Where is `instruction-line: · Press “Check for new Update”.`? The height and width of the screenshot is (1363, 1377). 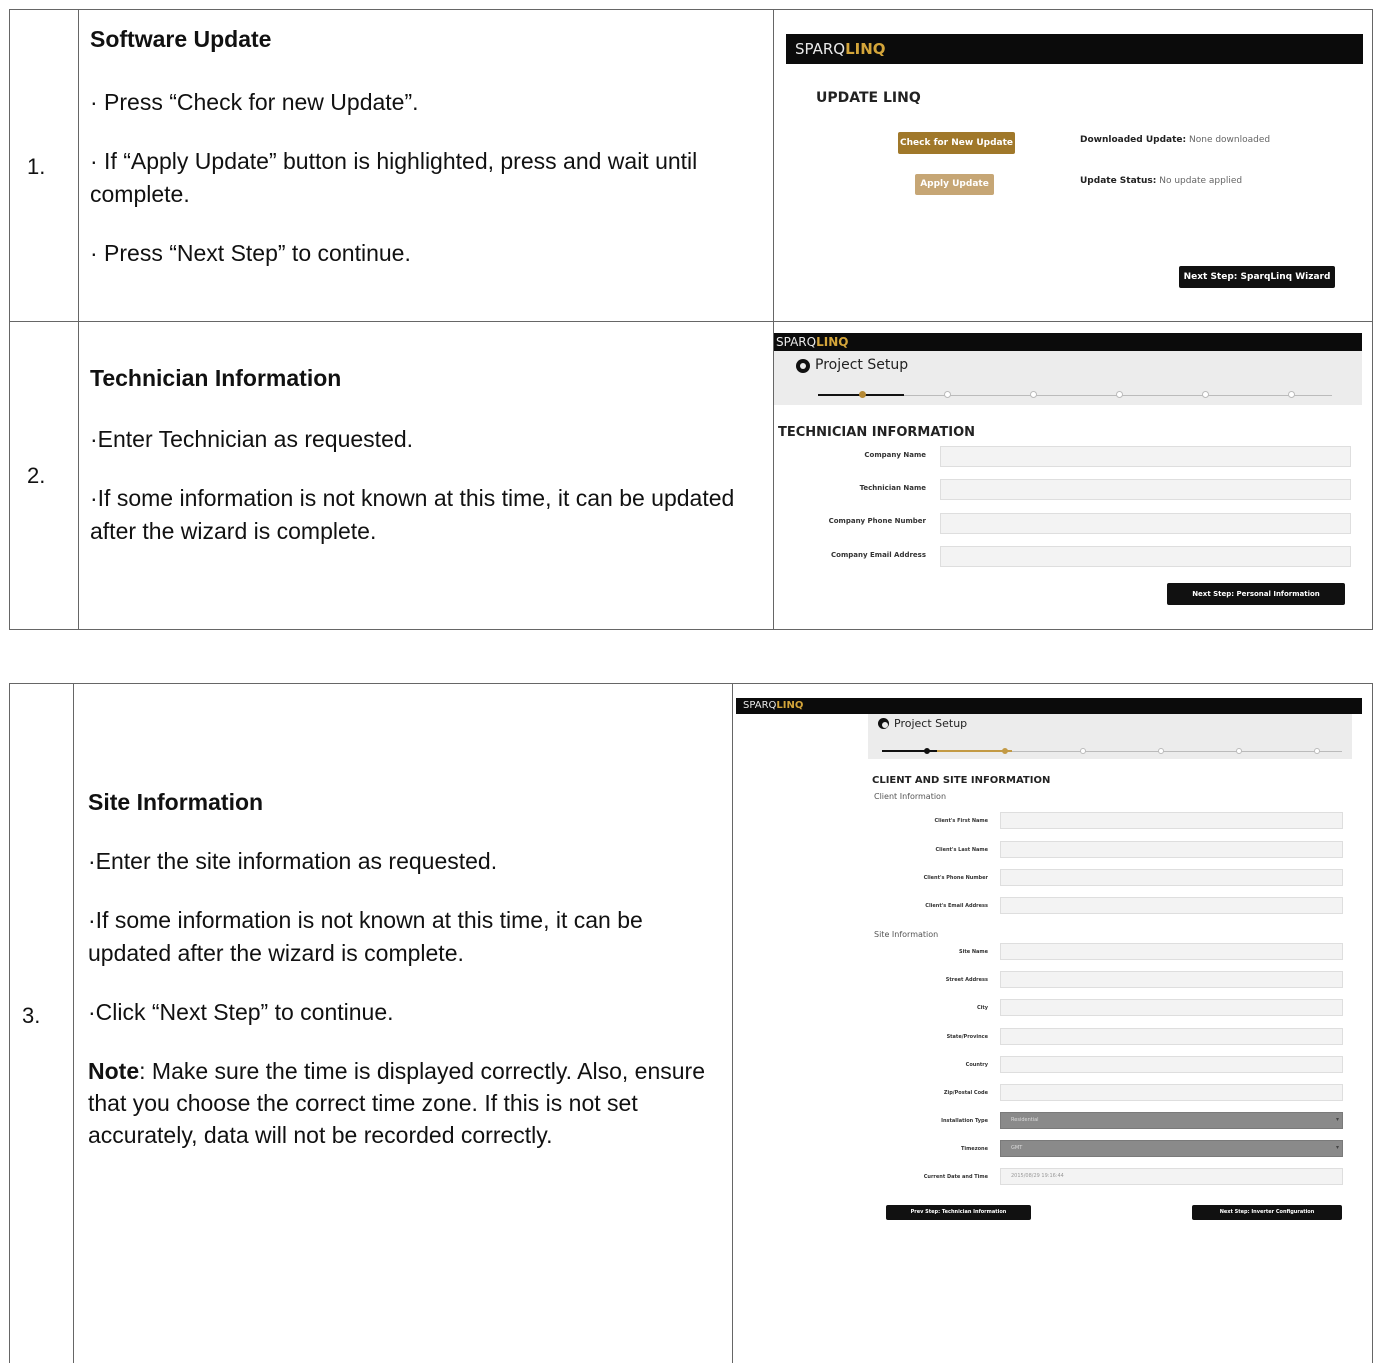
instruction-line: · Press “Check for new Update”. is located at coordinates (254, 102).